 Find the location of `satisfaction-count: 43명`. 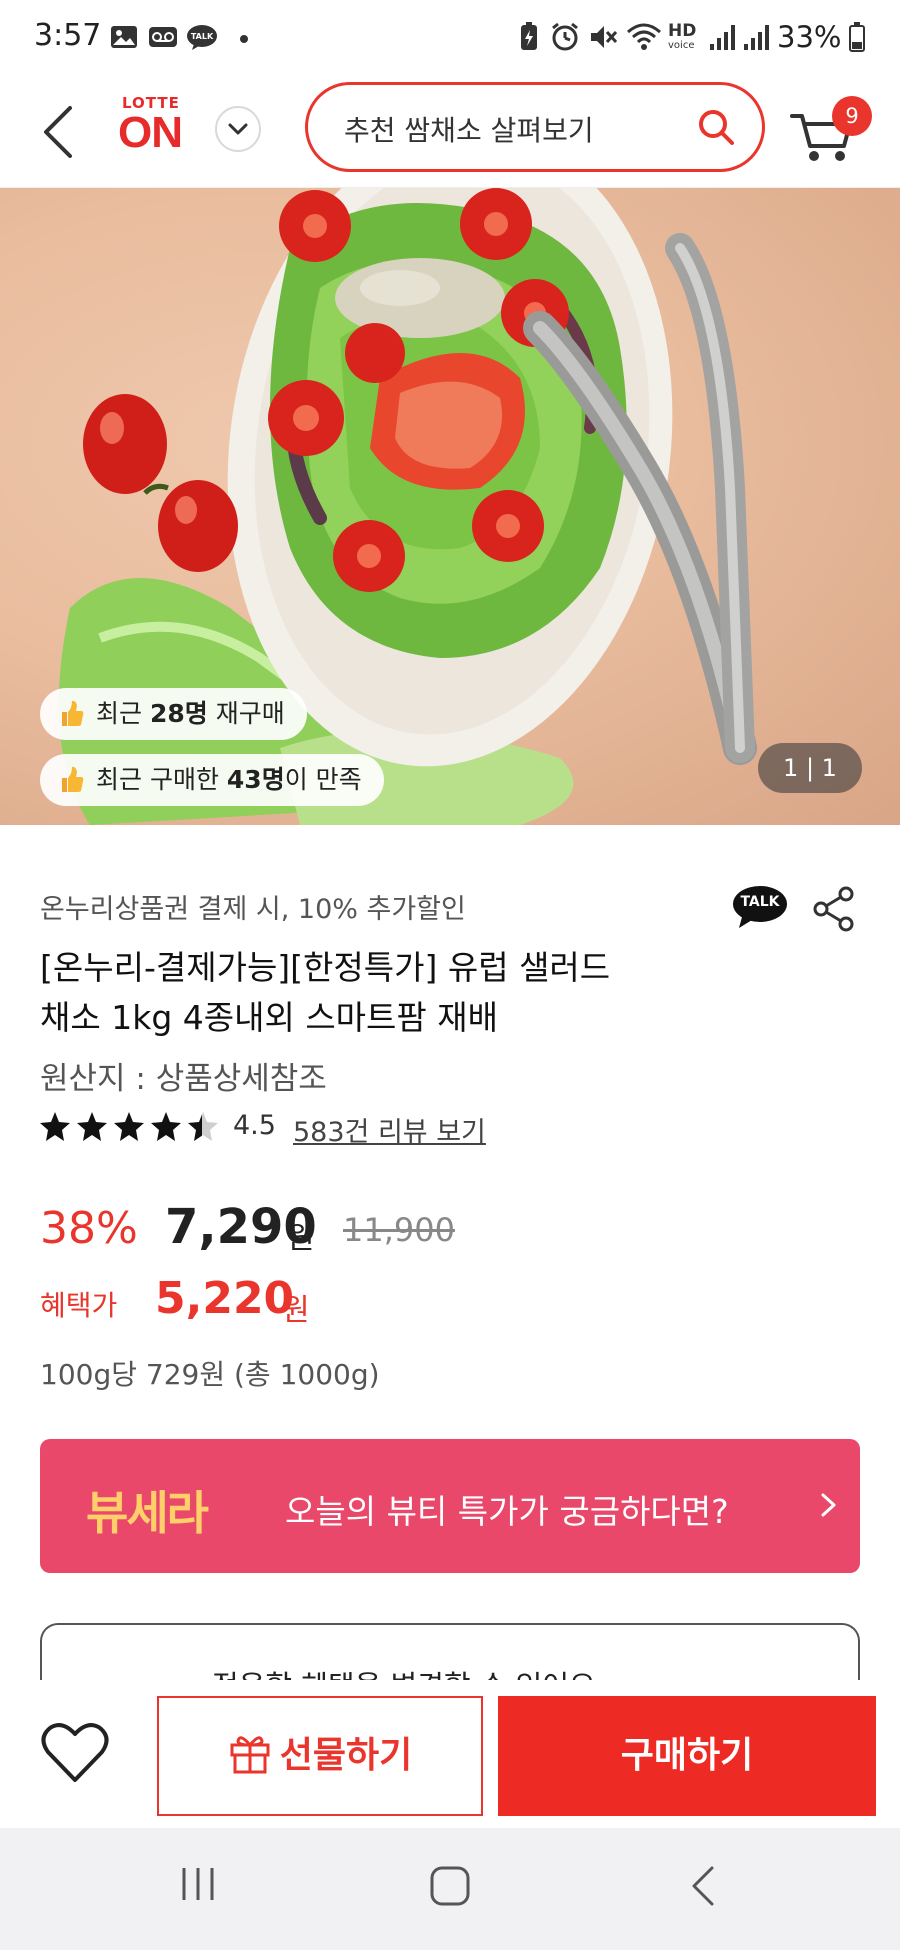

satisfaction-count: 43명 is located at coordinates (255, 779).